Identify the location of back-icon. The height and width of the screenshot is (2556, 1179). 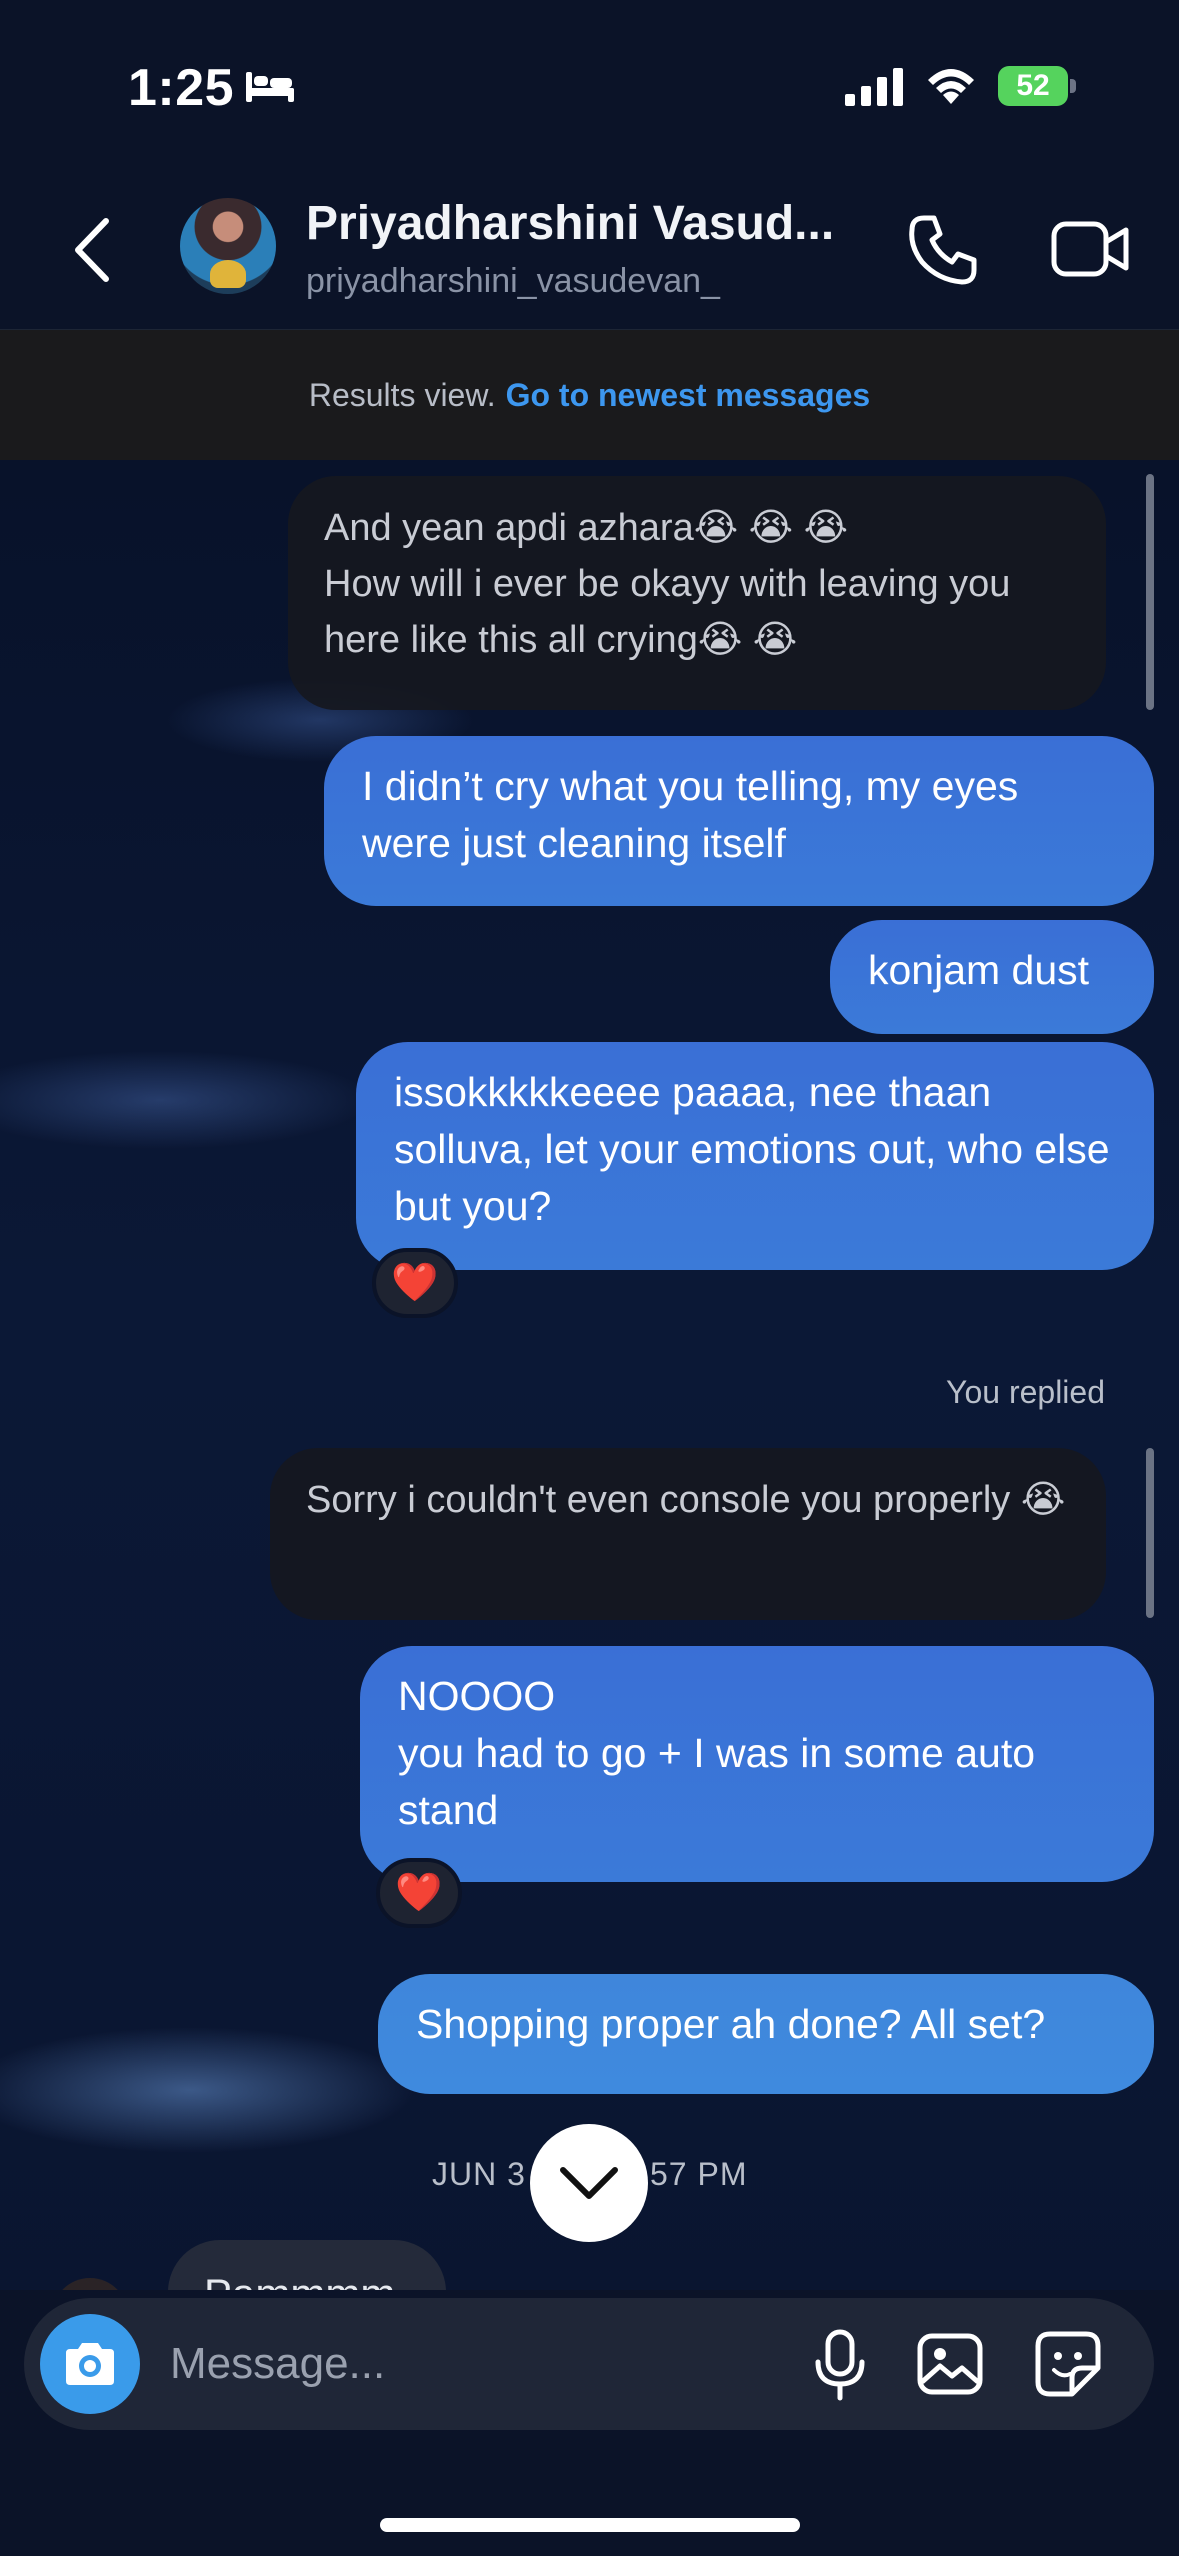
(93, 250).